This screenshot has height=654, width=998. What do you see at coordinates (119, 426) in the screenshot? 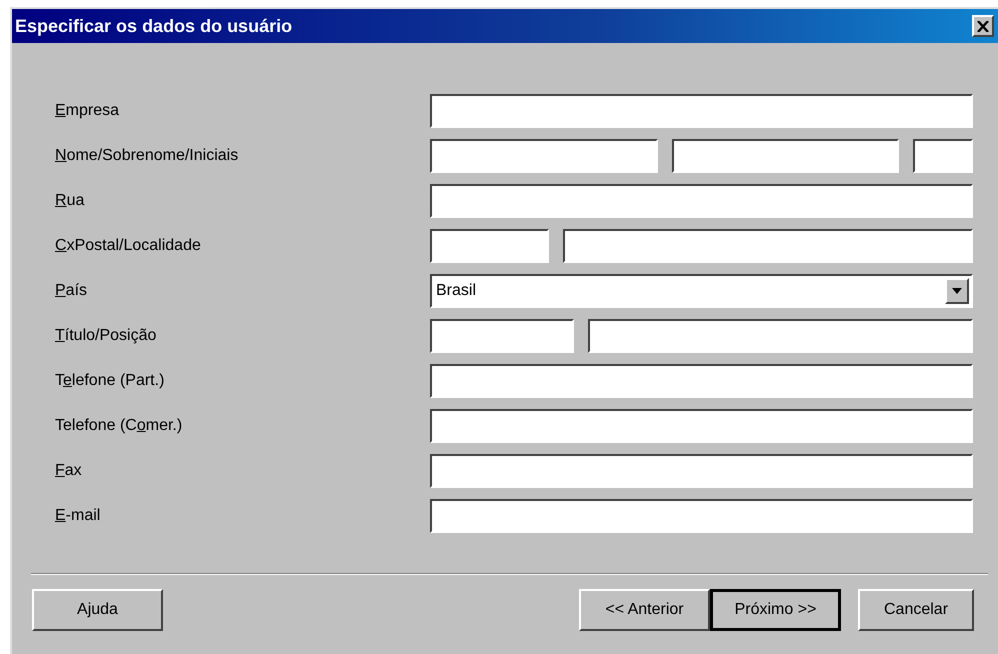
I see `field-label: Telefone (Comer.)` at bounding box center [119, 426].